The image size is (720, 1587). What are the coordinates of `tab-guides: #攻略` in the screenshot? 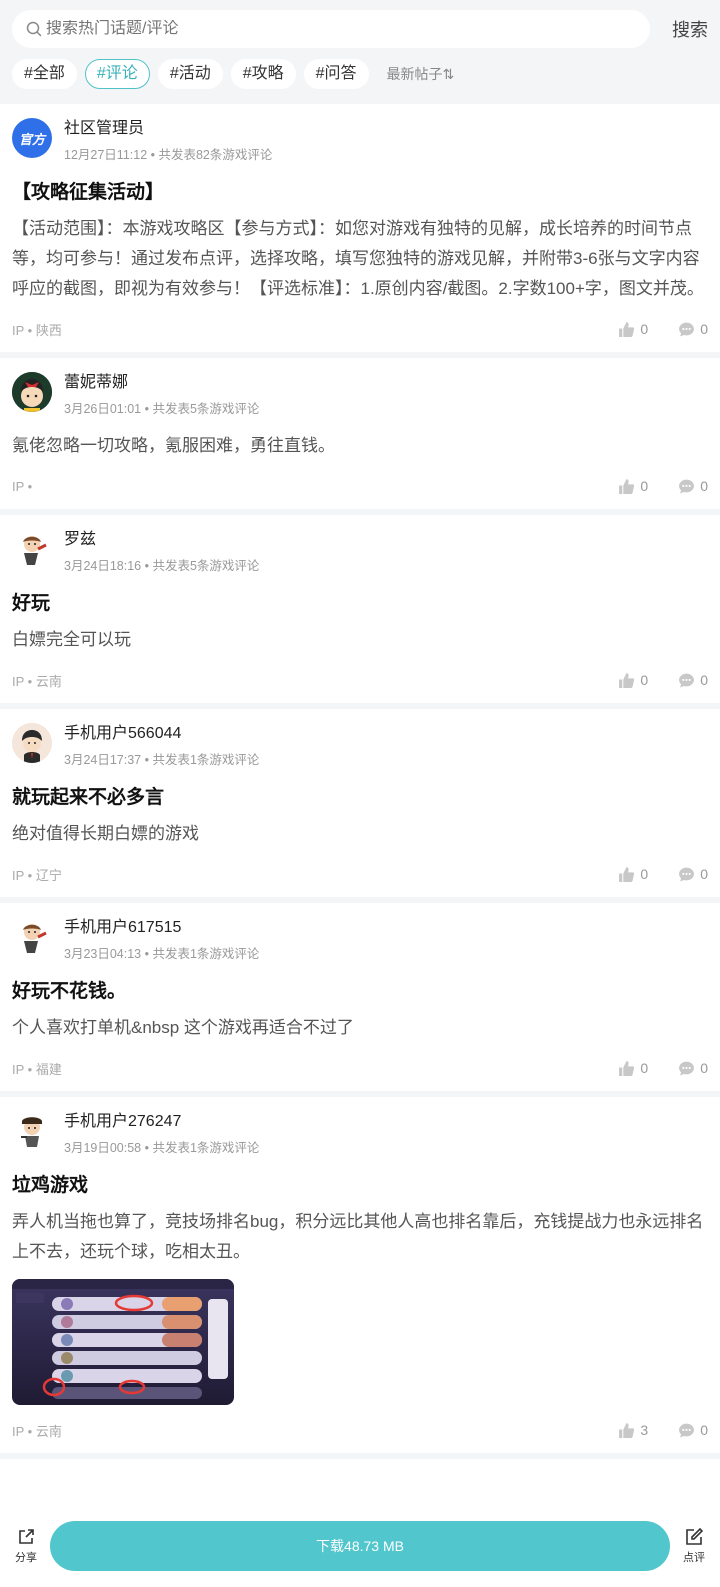 It's located at (263, 74).